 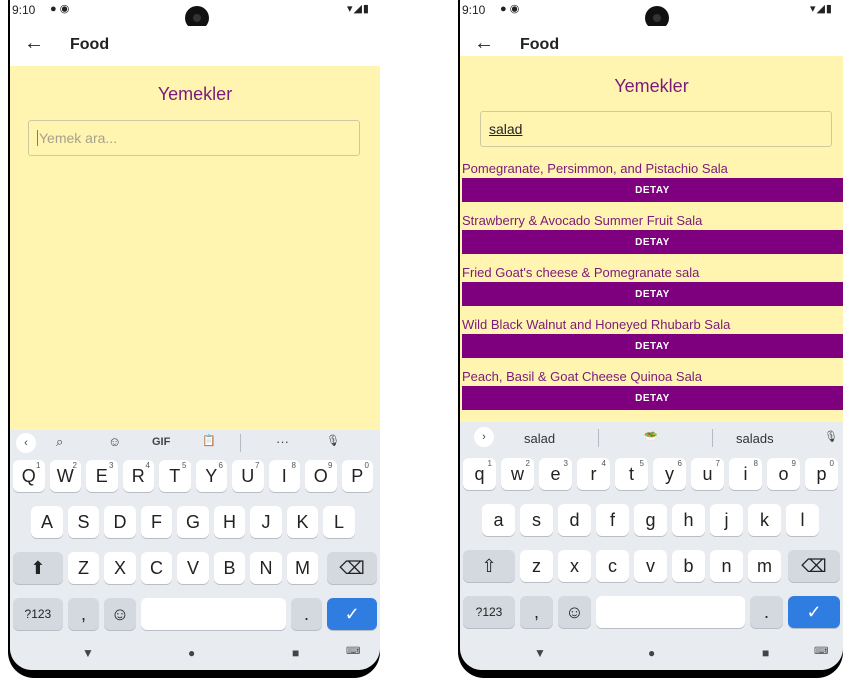 What do you see at coordinates (193, 568) in the screenshot?
I see `key-v: V` at bounding box center [193, 568].